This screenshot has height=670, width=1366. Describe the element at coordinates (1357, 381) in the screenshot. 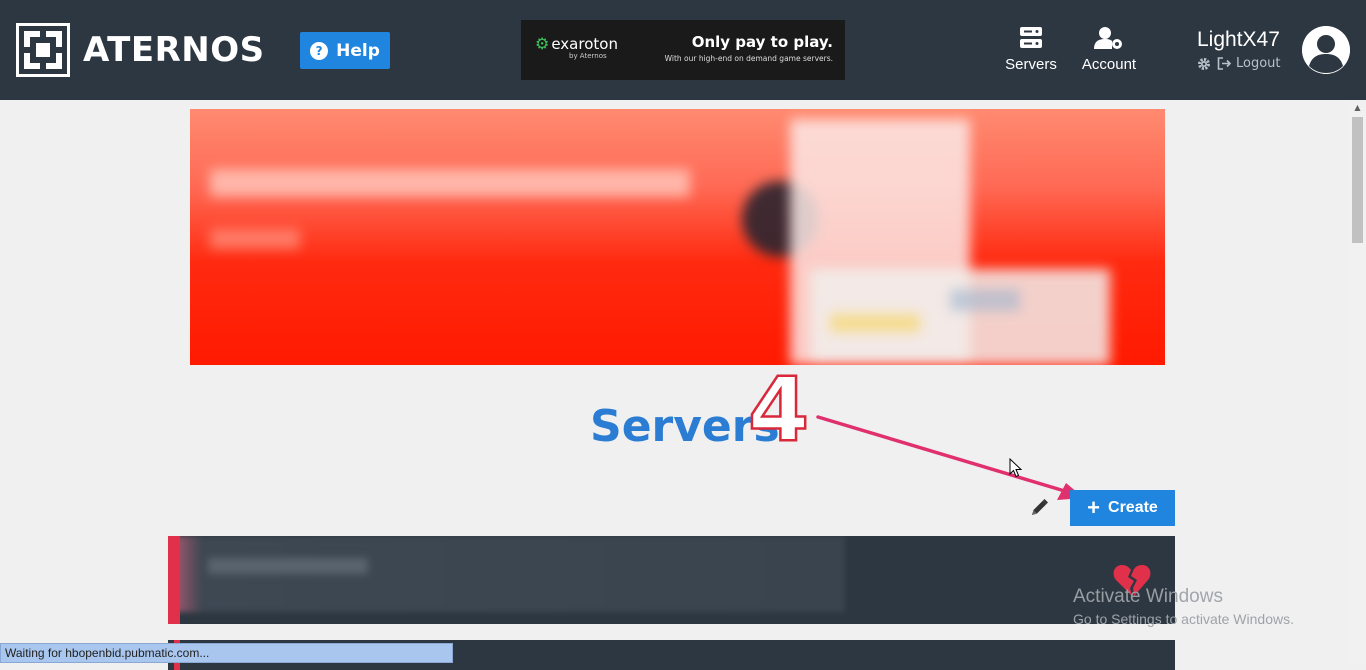

I see `page-scrollbar: ▲` at that location.